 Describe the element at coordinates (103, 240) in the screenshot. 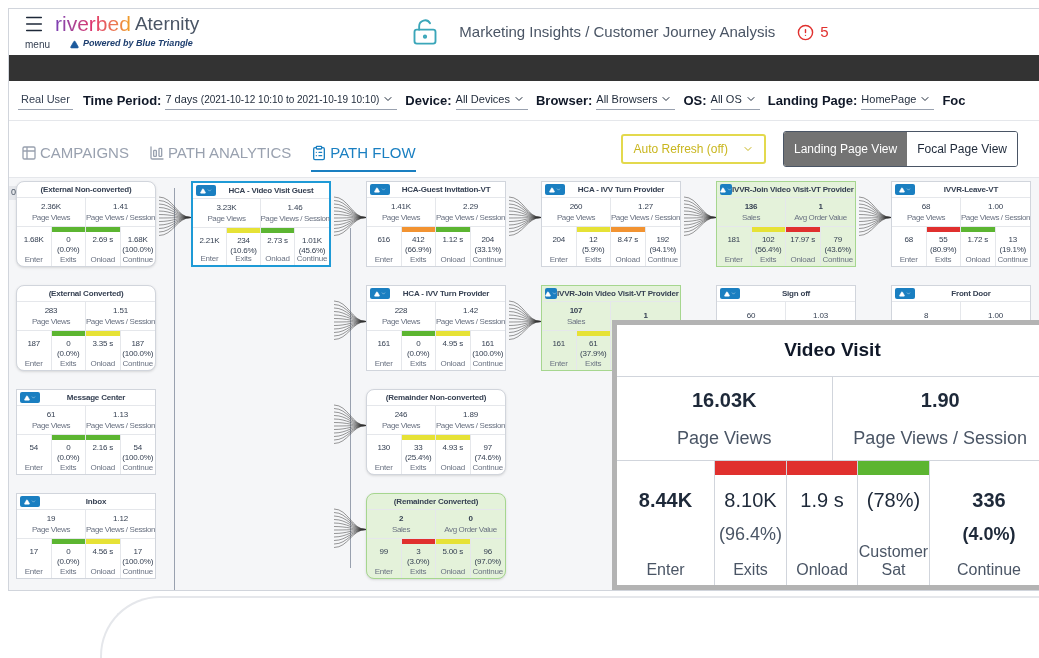

I see `cell-value: 2.69 s` at that location.